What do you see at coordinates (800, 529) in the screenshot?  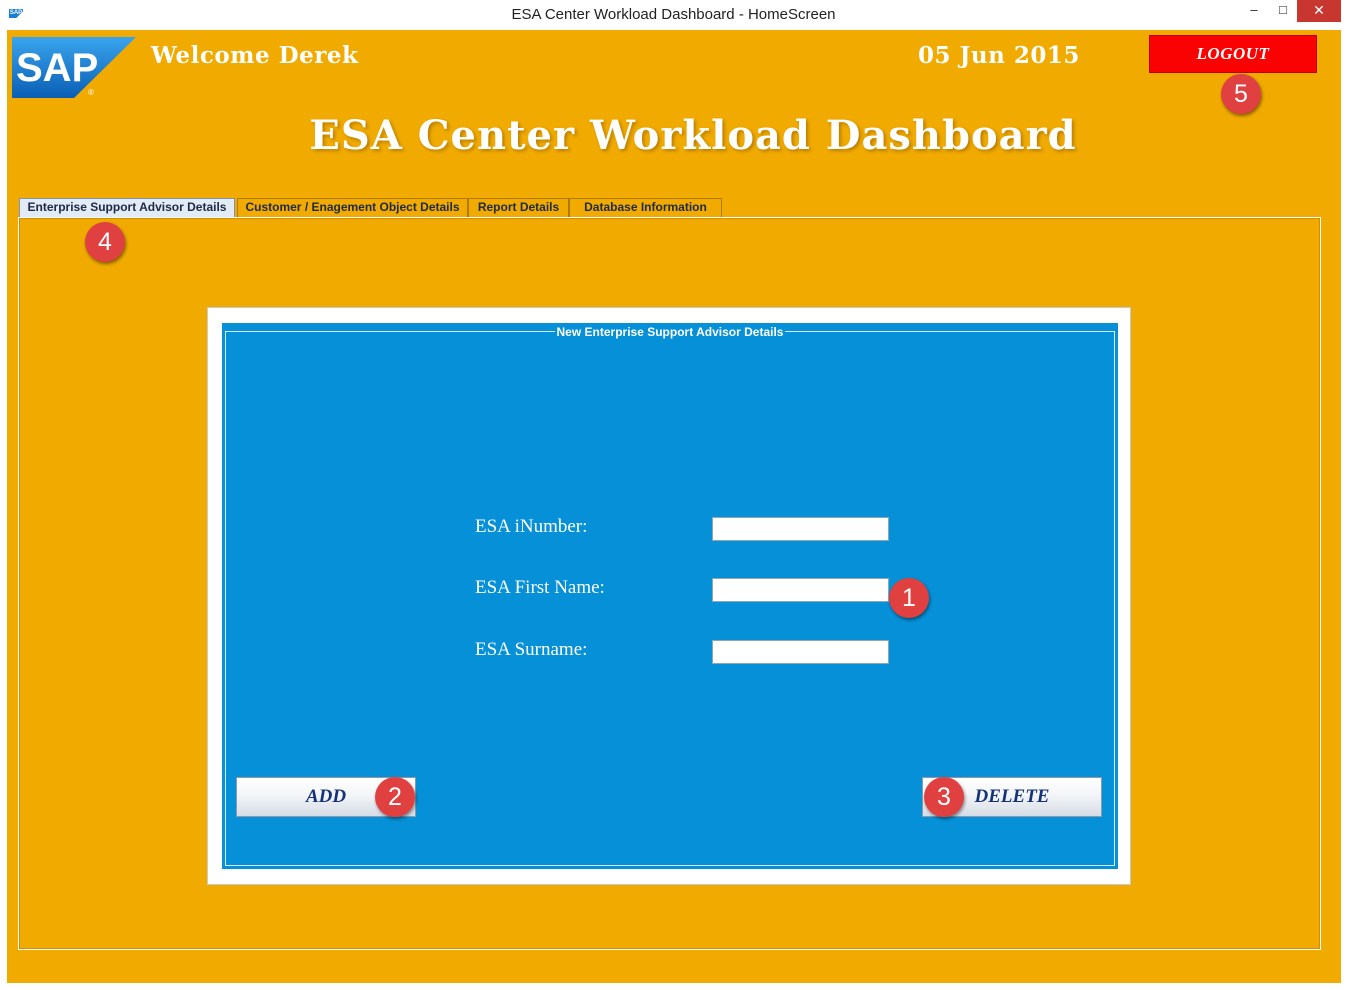 I see `inumber-input` at bounding box center [800, 529].